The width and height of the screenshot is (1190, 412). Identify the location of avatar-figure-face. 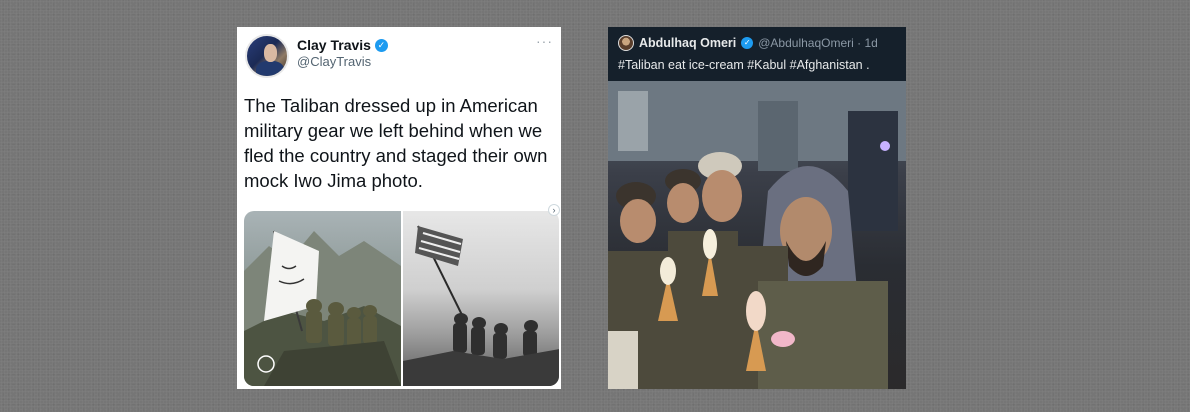
(270, 53).